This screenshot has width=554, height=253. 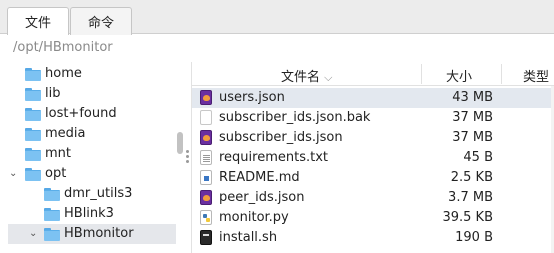 What do you see at coordinates (88, 174) in the screenshot?
I see `tree-item-opt: ⌄ opt` at bounding box center [88, 174].